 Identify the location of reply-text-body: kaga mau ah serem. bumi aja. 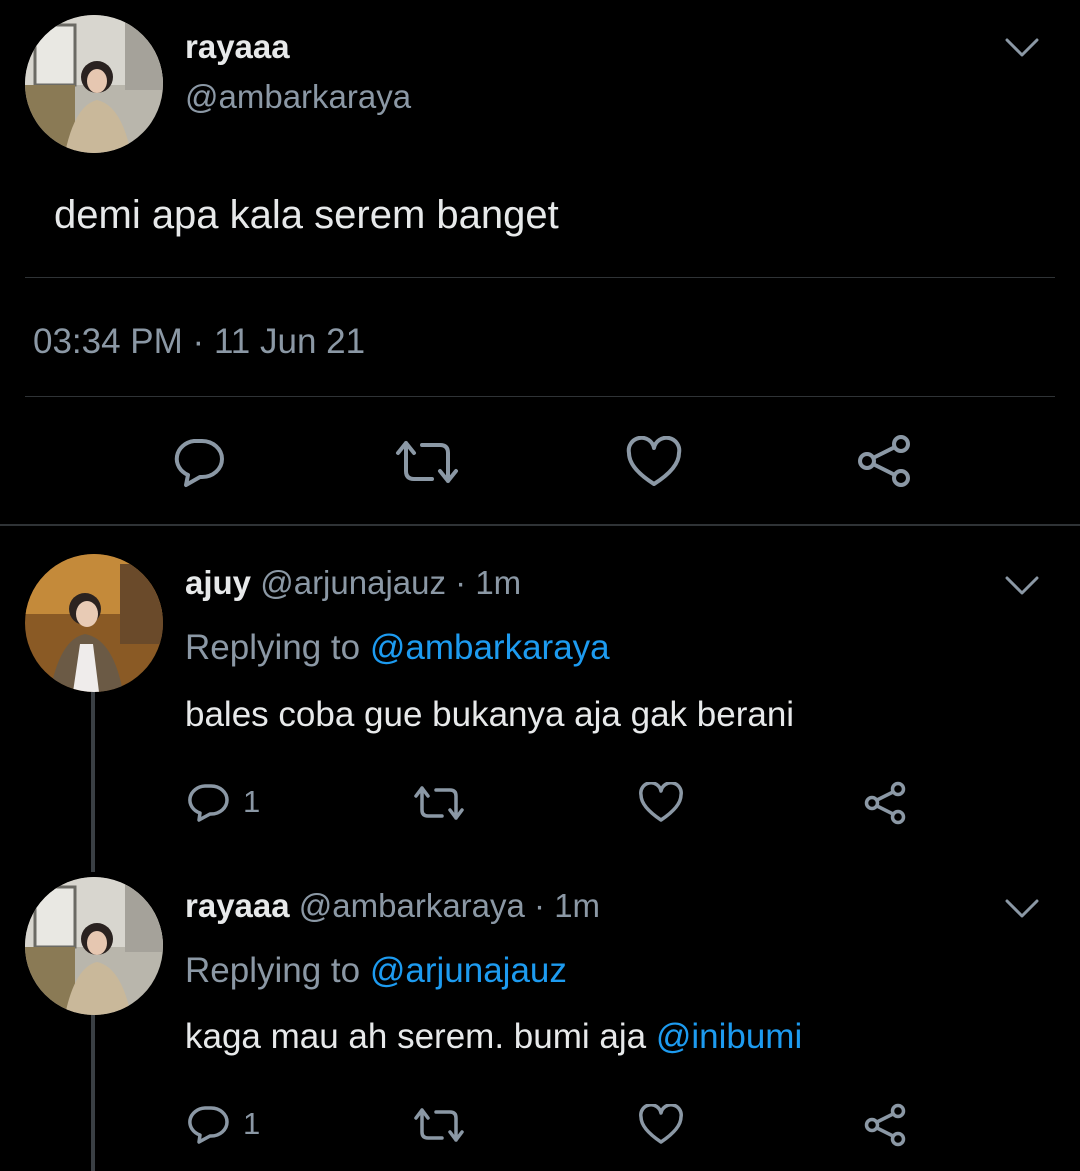
(416, 1036).